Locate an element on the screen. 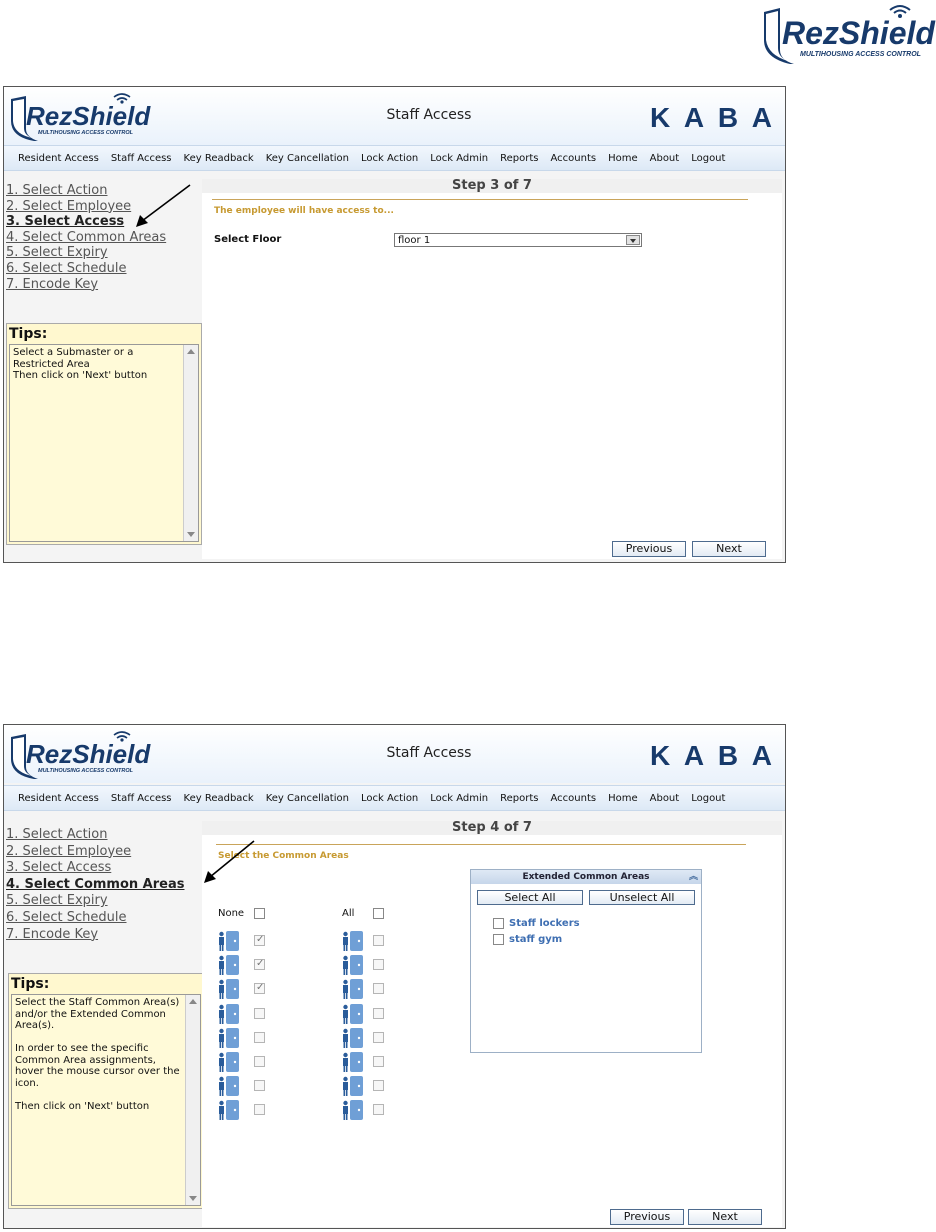  staff-gym-label: staff gym is located at coordinates (535, 939).